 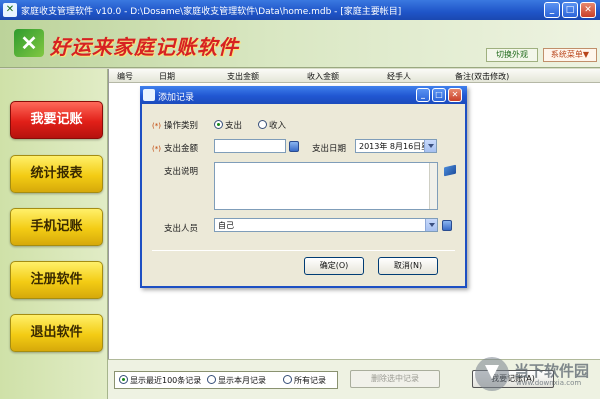 What do you see at coordinates (56, 333) in the screenshot?
I see `sidebar-item-exit: 退出软件` at bounding box center [56, 333].